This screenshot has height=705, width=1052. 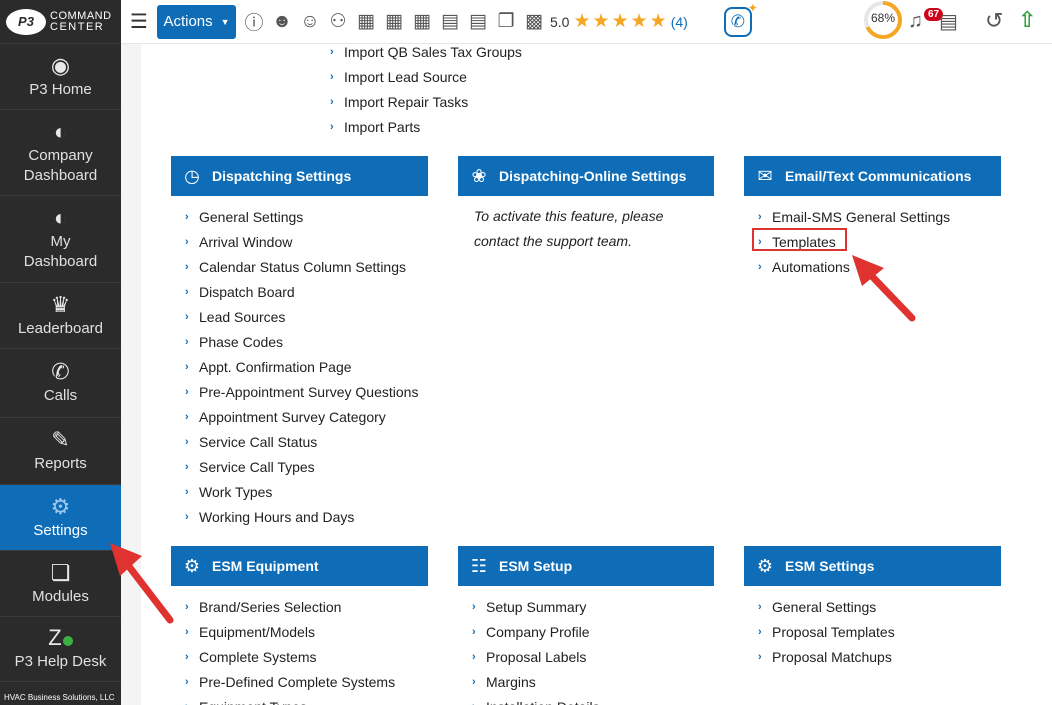 I want to click on nav-label: P3 Help Desk, so click(x=60, y=661).